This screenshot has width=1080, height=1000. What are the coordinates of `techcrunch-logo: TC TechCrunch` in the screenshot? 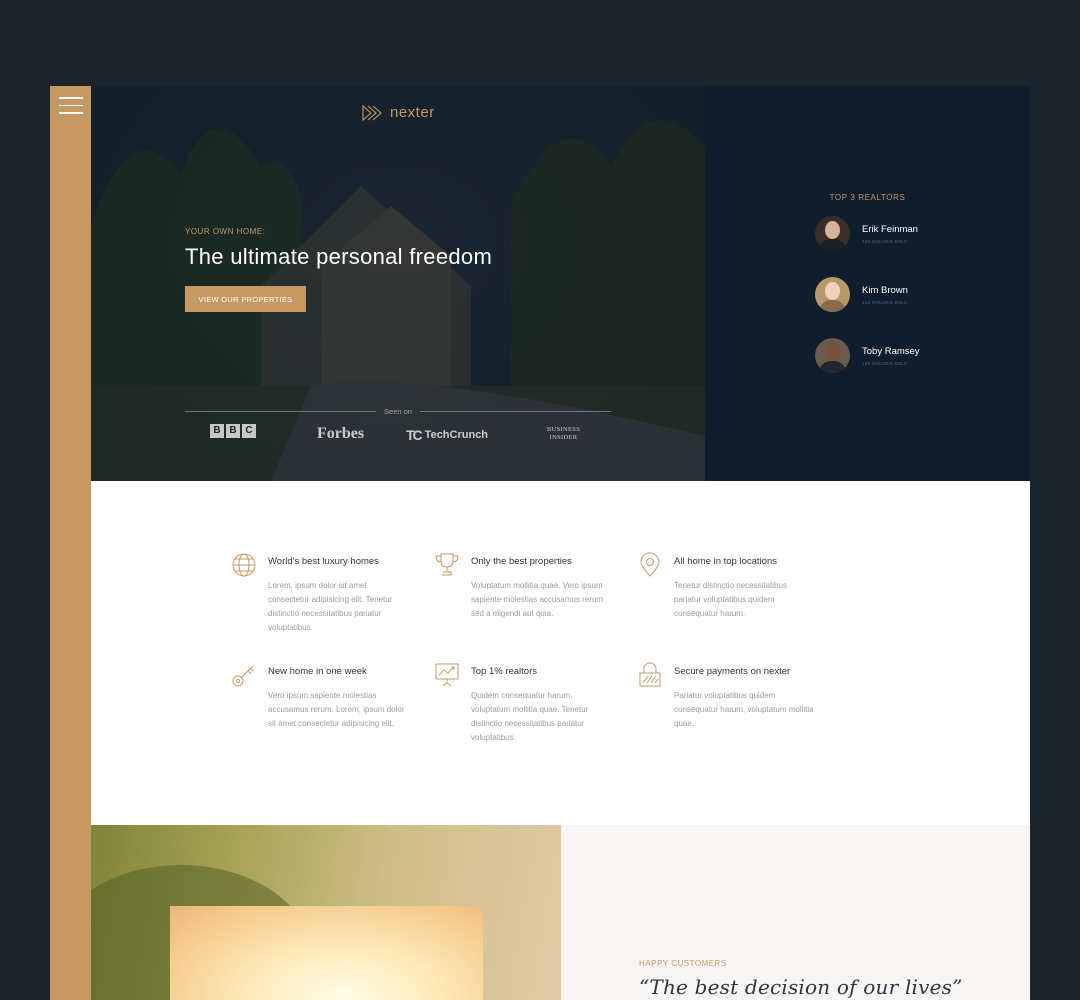 It's located at (447, 435).